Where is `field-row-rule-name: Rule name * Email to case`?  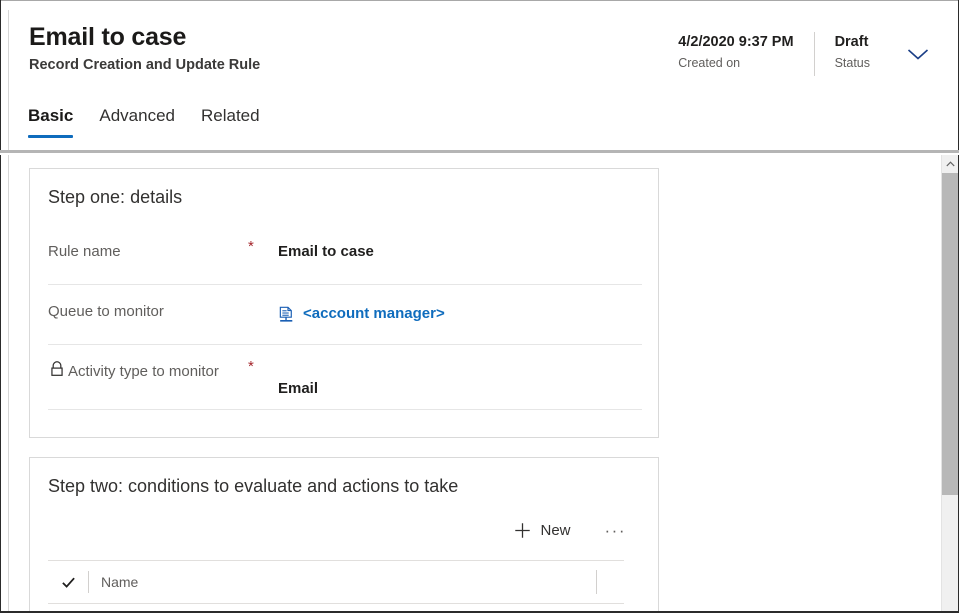 field-row-rule-name: Rule name * Email to case is located at coordinates (345, 255).